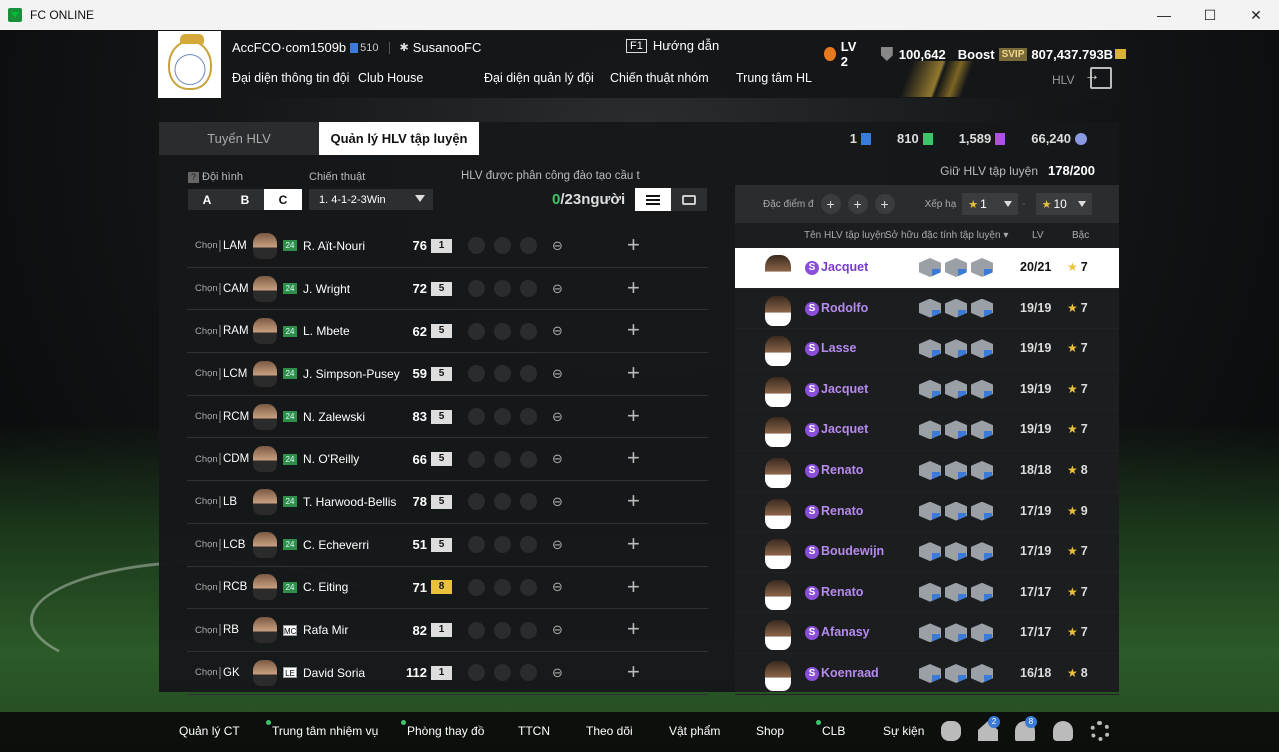 The height and width of the screenshot is (752, 1279). Describe the element at coordinates (609, 731) in the screenshot. I see `nav-follow: Theo dõi` at that location.